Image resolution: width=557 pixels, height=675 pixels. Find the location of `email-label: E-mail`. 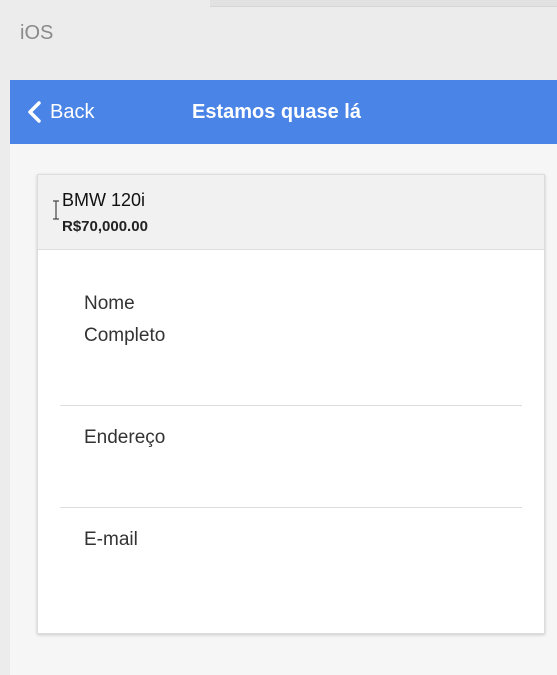

email-label: E-mail is located at coordinates (111, 539).